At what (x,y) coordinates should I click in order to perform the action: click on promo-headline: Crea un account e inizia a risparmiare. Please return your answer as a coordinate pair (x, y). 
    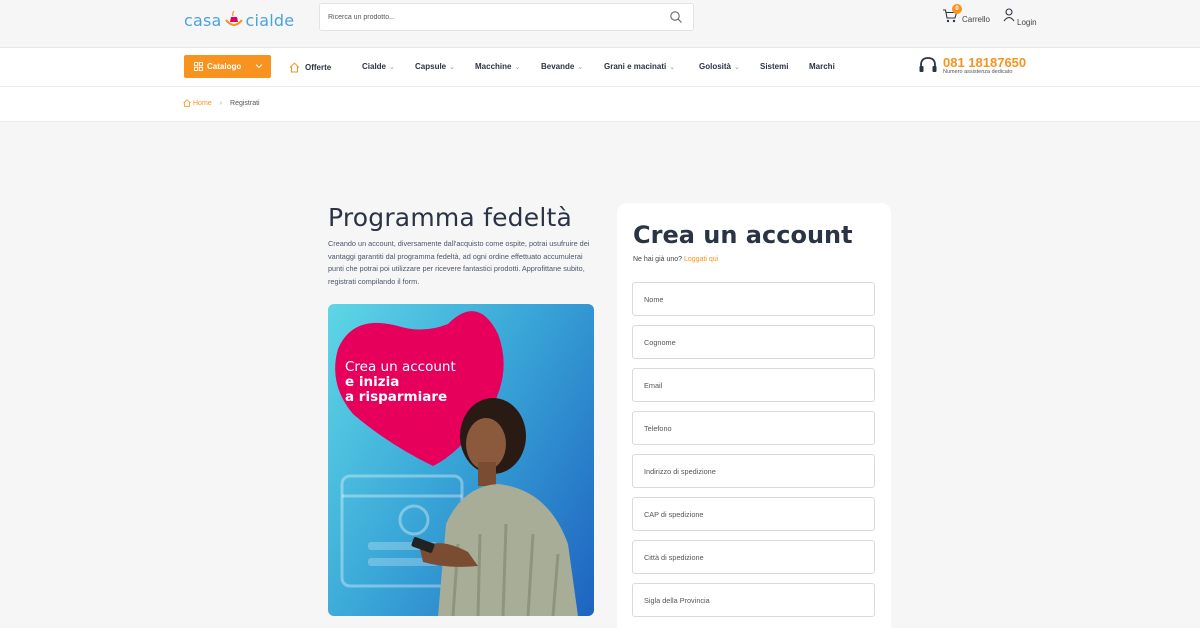
    Looking at the image, I should click on (400, 382).